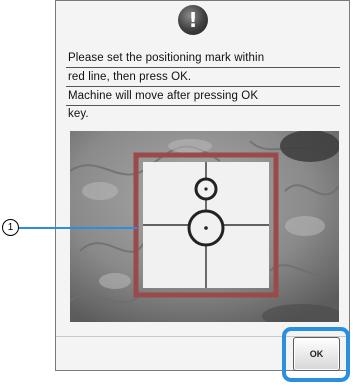  I want to click on callout-number: 1, so click(10, 227).